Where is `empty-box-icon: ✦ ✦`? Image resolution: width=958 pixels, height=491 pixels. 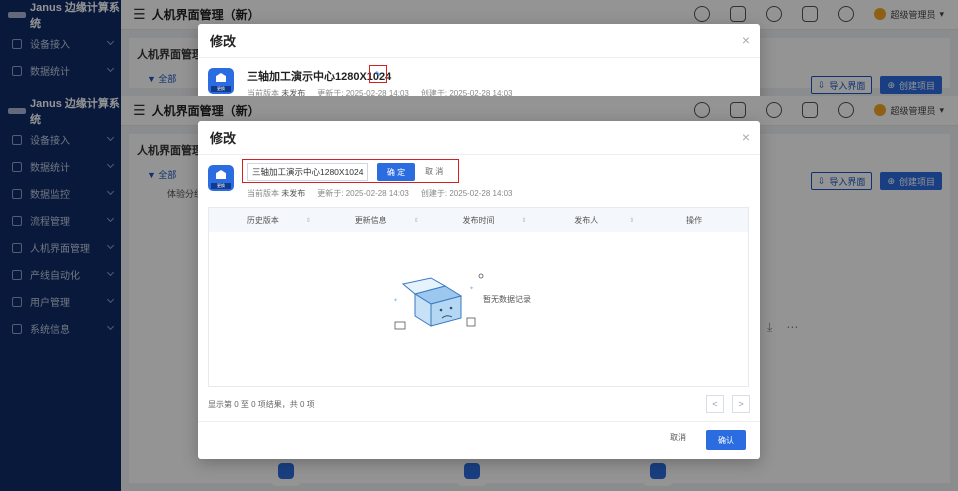 empty-box-icon: ✦ ✦ is located at coordinates (438, 301).